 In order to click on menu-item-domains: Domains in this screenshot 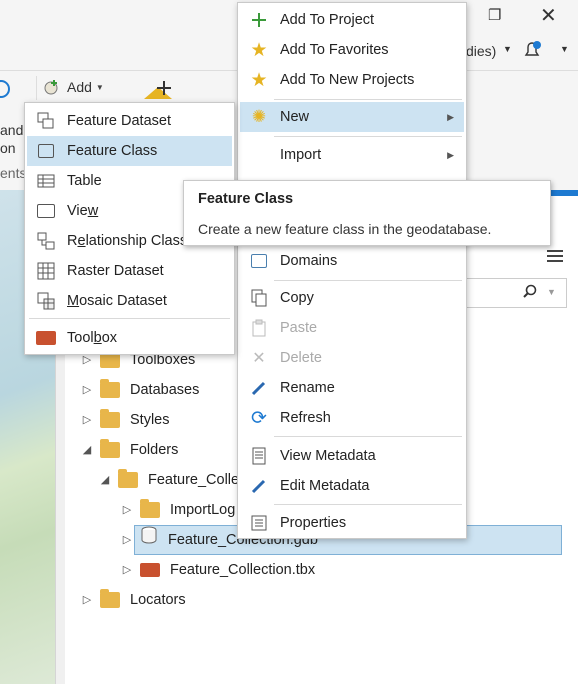, I will do `click(352, 261)`.